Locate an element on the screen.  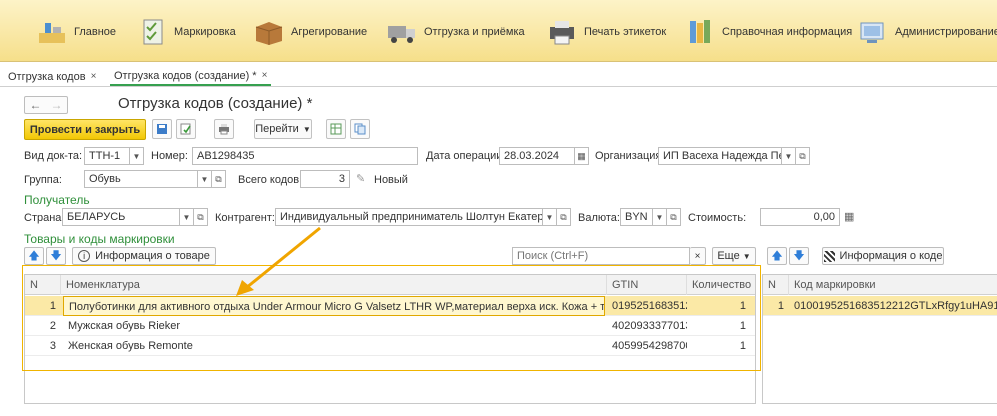
product-info-button: i Информация о товаре is located at coordinates (144, 256).